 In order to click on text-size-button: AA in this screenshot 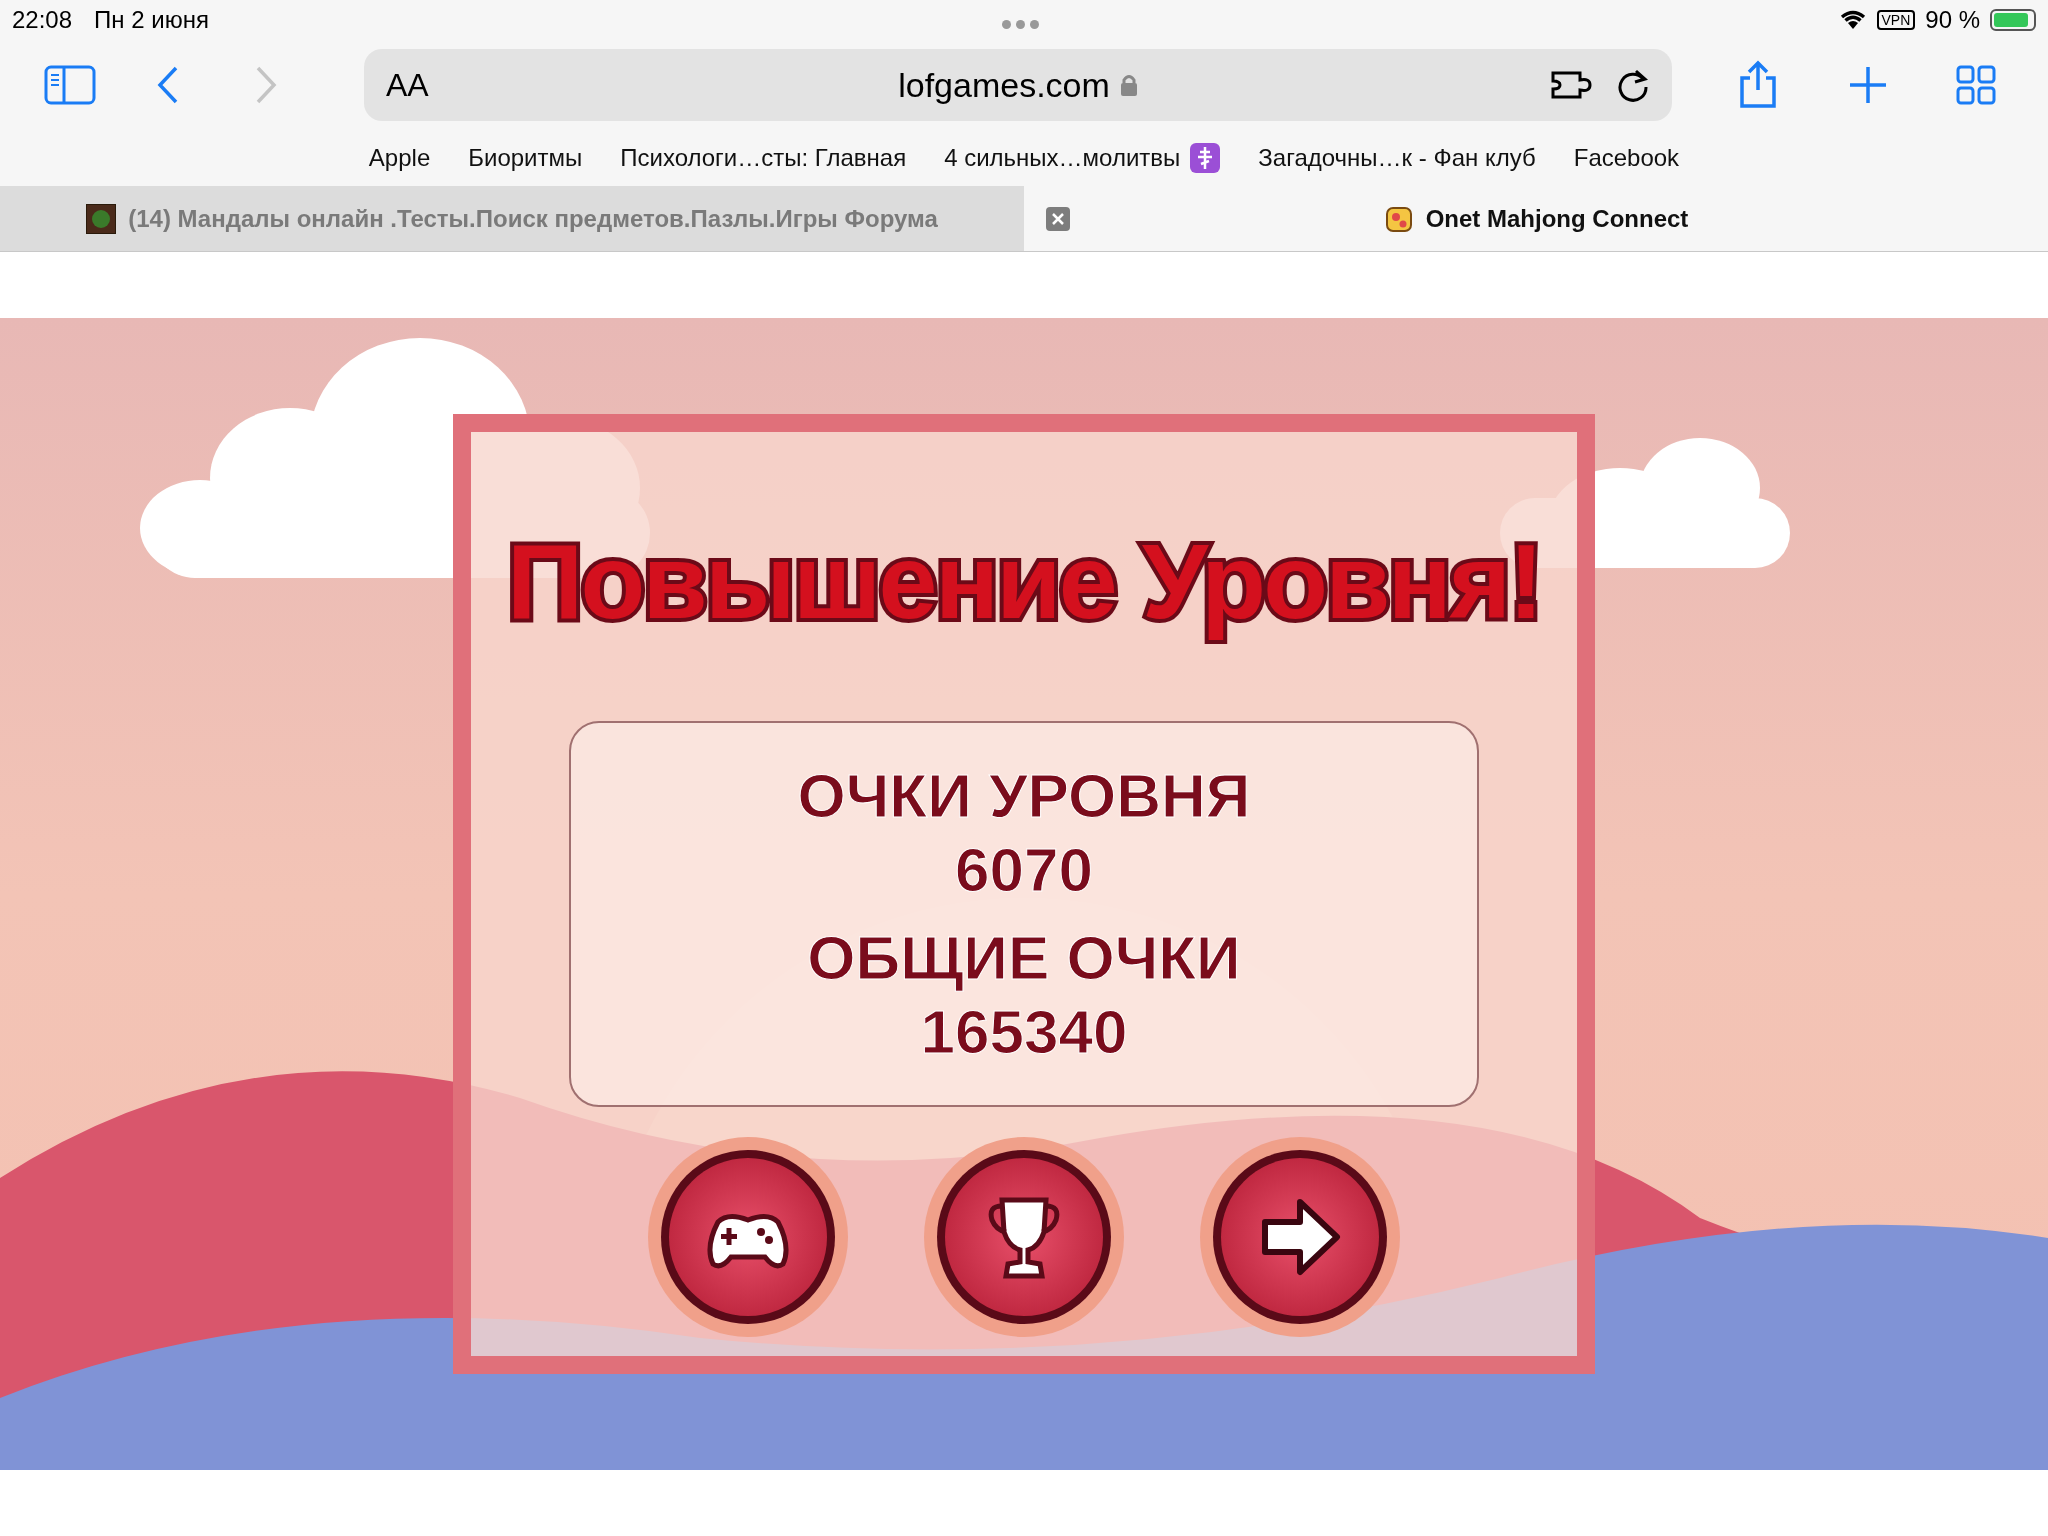, I will do `click(407, 85)`.